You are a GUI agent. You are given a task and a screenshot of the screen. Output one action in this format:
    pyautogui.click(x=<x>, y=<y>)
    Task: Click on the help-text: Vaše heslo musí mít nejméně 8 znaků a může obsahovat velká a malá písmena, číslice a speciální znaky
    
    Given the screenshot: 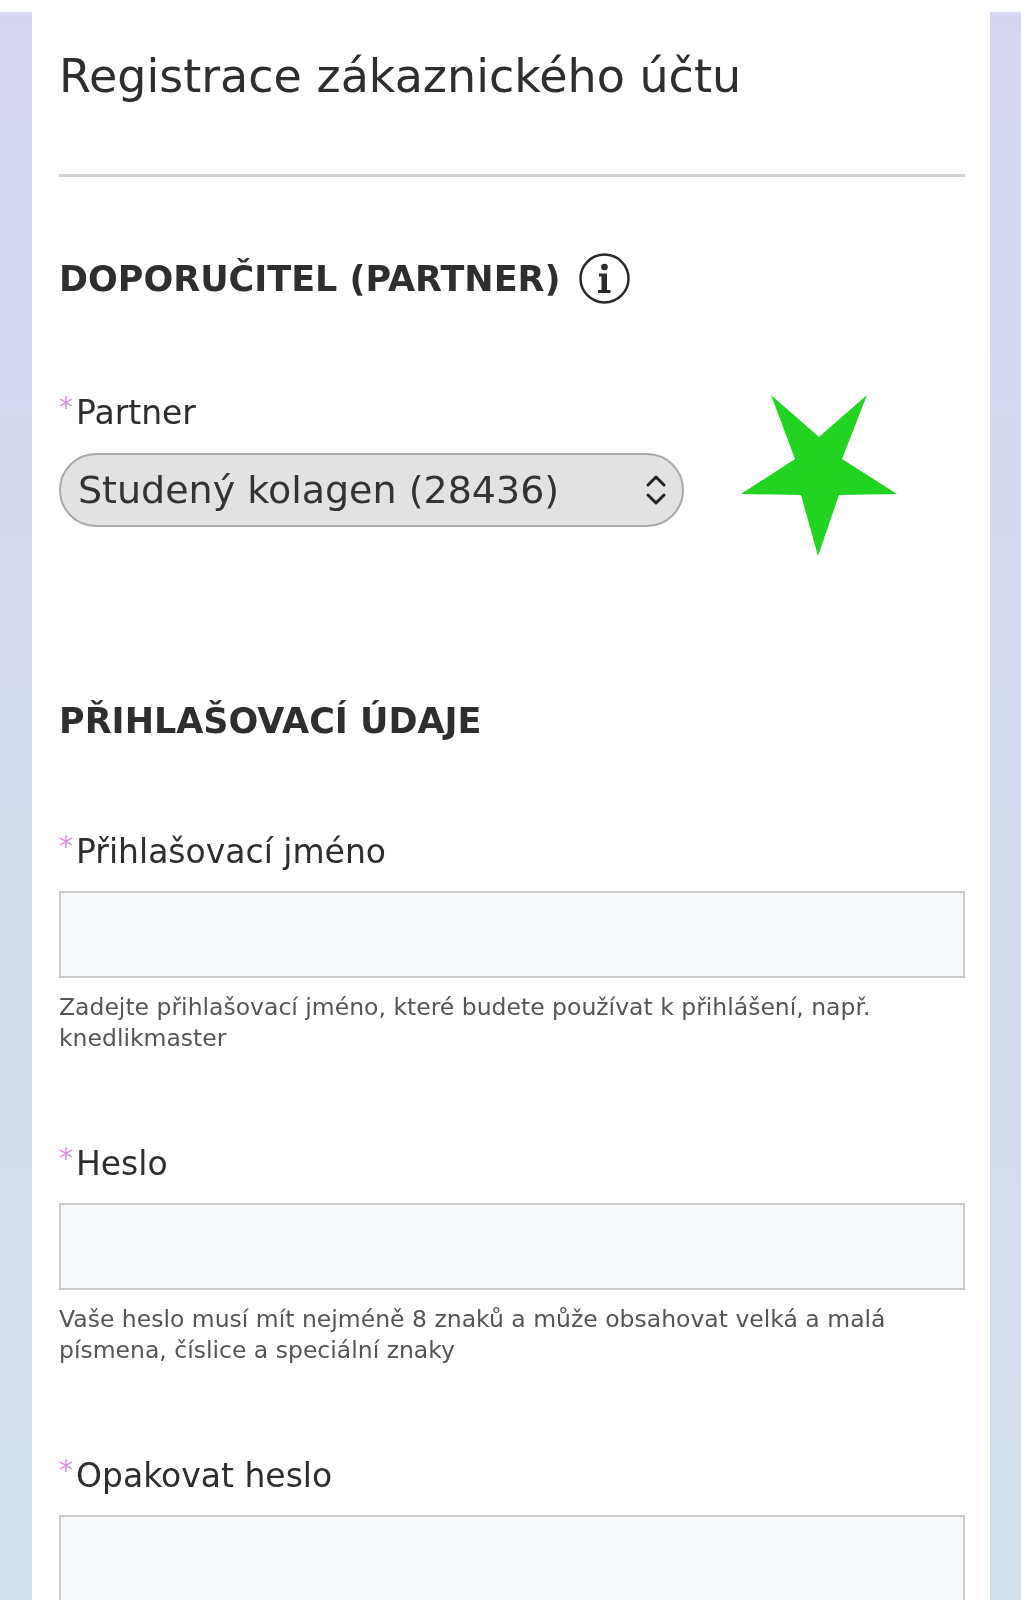 What is the action you would take?
    pyautogui.click(x=473, y=1335)
    